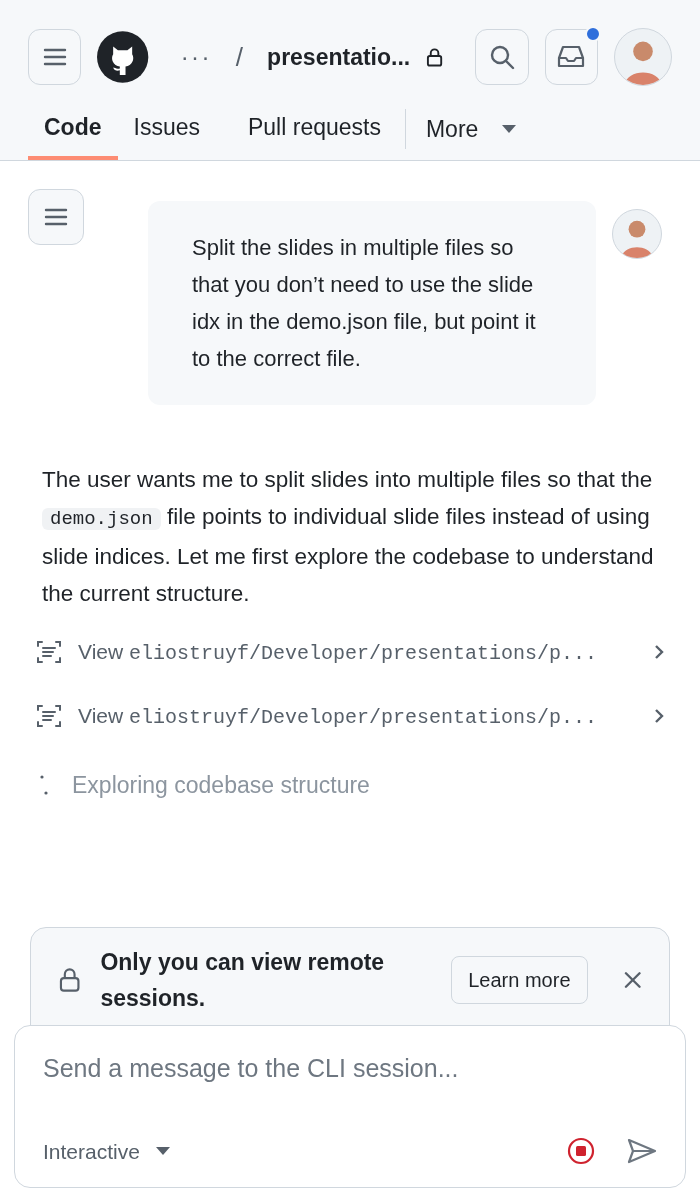 This screenshot has width=700, height=1200. I want to click on close-icon, so click(632, 980).